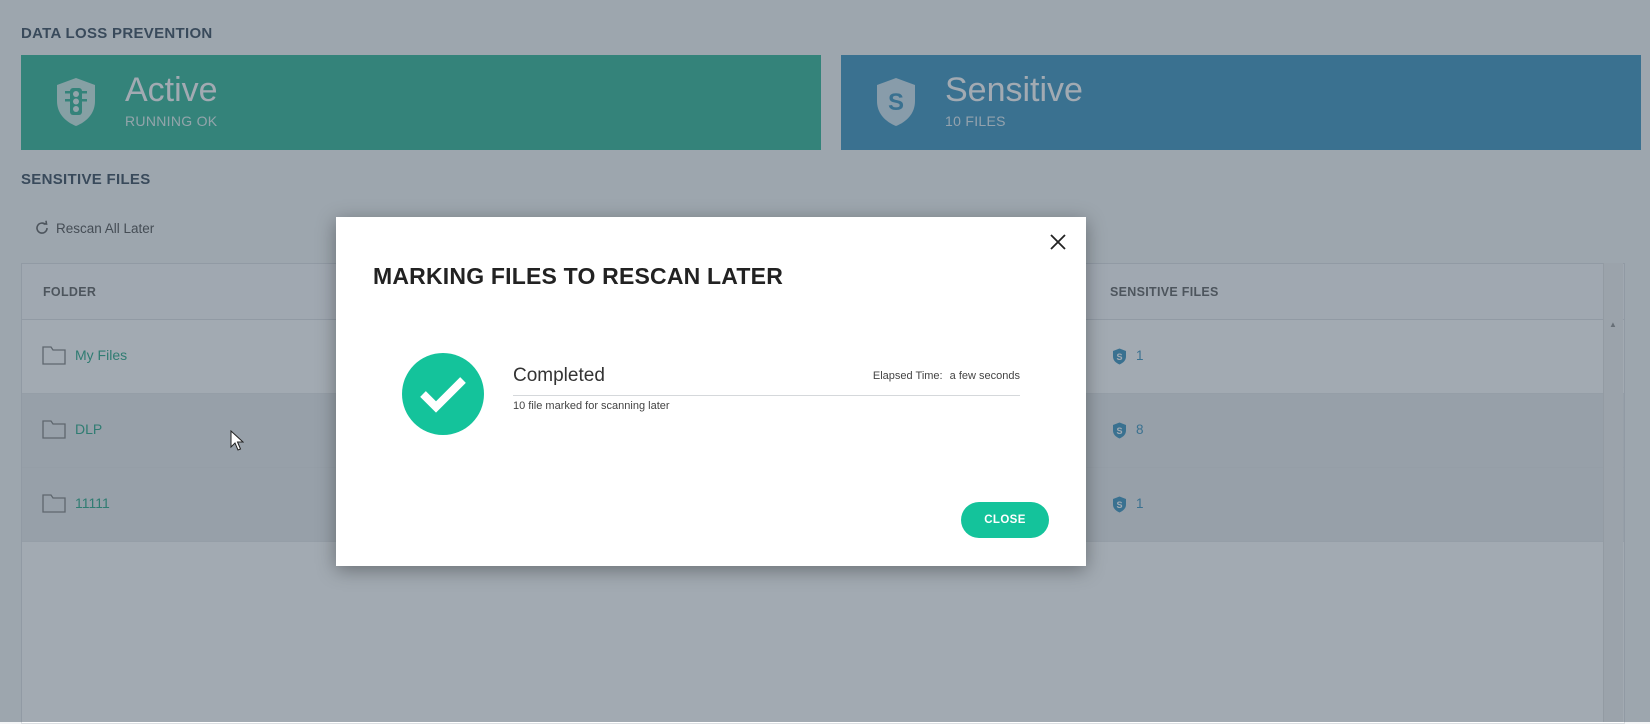 The height and width of the screenshot is (724, 1650). What do you see at coordinates (907, 376) in the screenshot?
I see `elapsed-time-label: Elapsed Time:` at bounding box center [907, 376].